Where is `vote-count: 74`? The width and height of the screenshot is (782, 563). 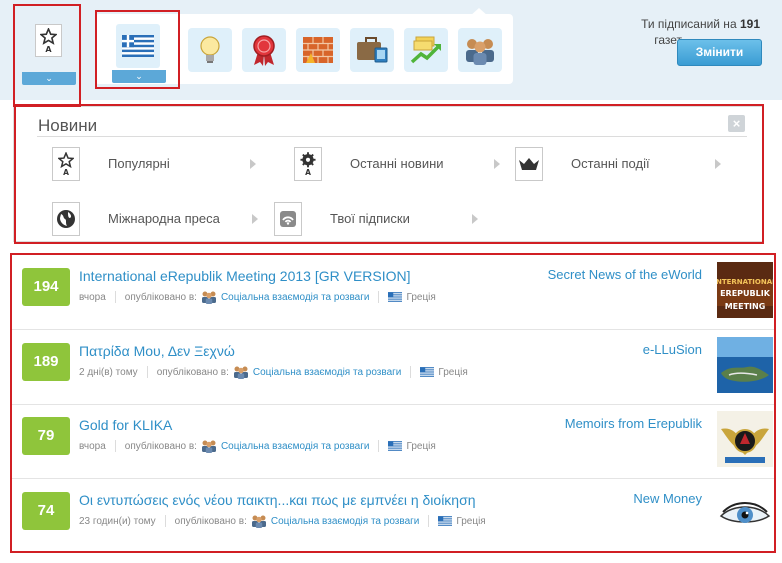
vote-count: 74 is located at coordinates (46, 511).